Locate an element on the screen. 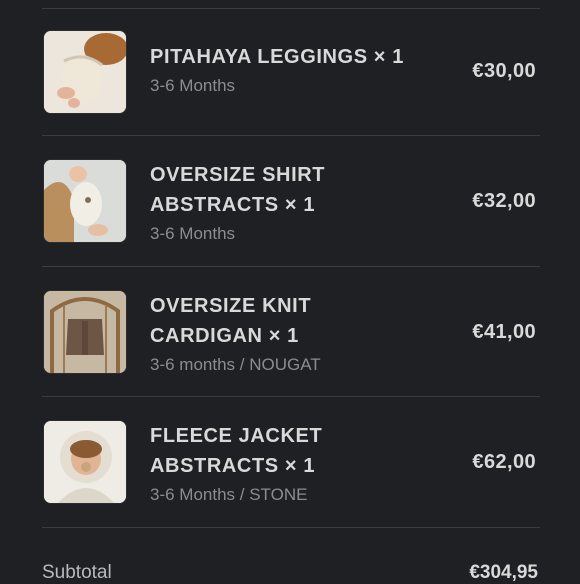 The height and width of the screenshot is (584, 580). item-price: €32,00 is located at coordinates (504, 201).